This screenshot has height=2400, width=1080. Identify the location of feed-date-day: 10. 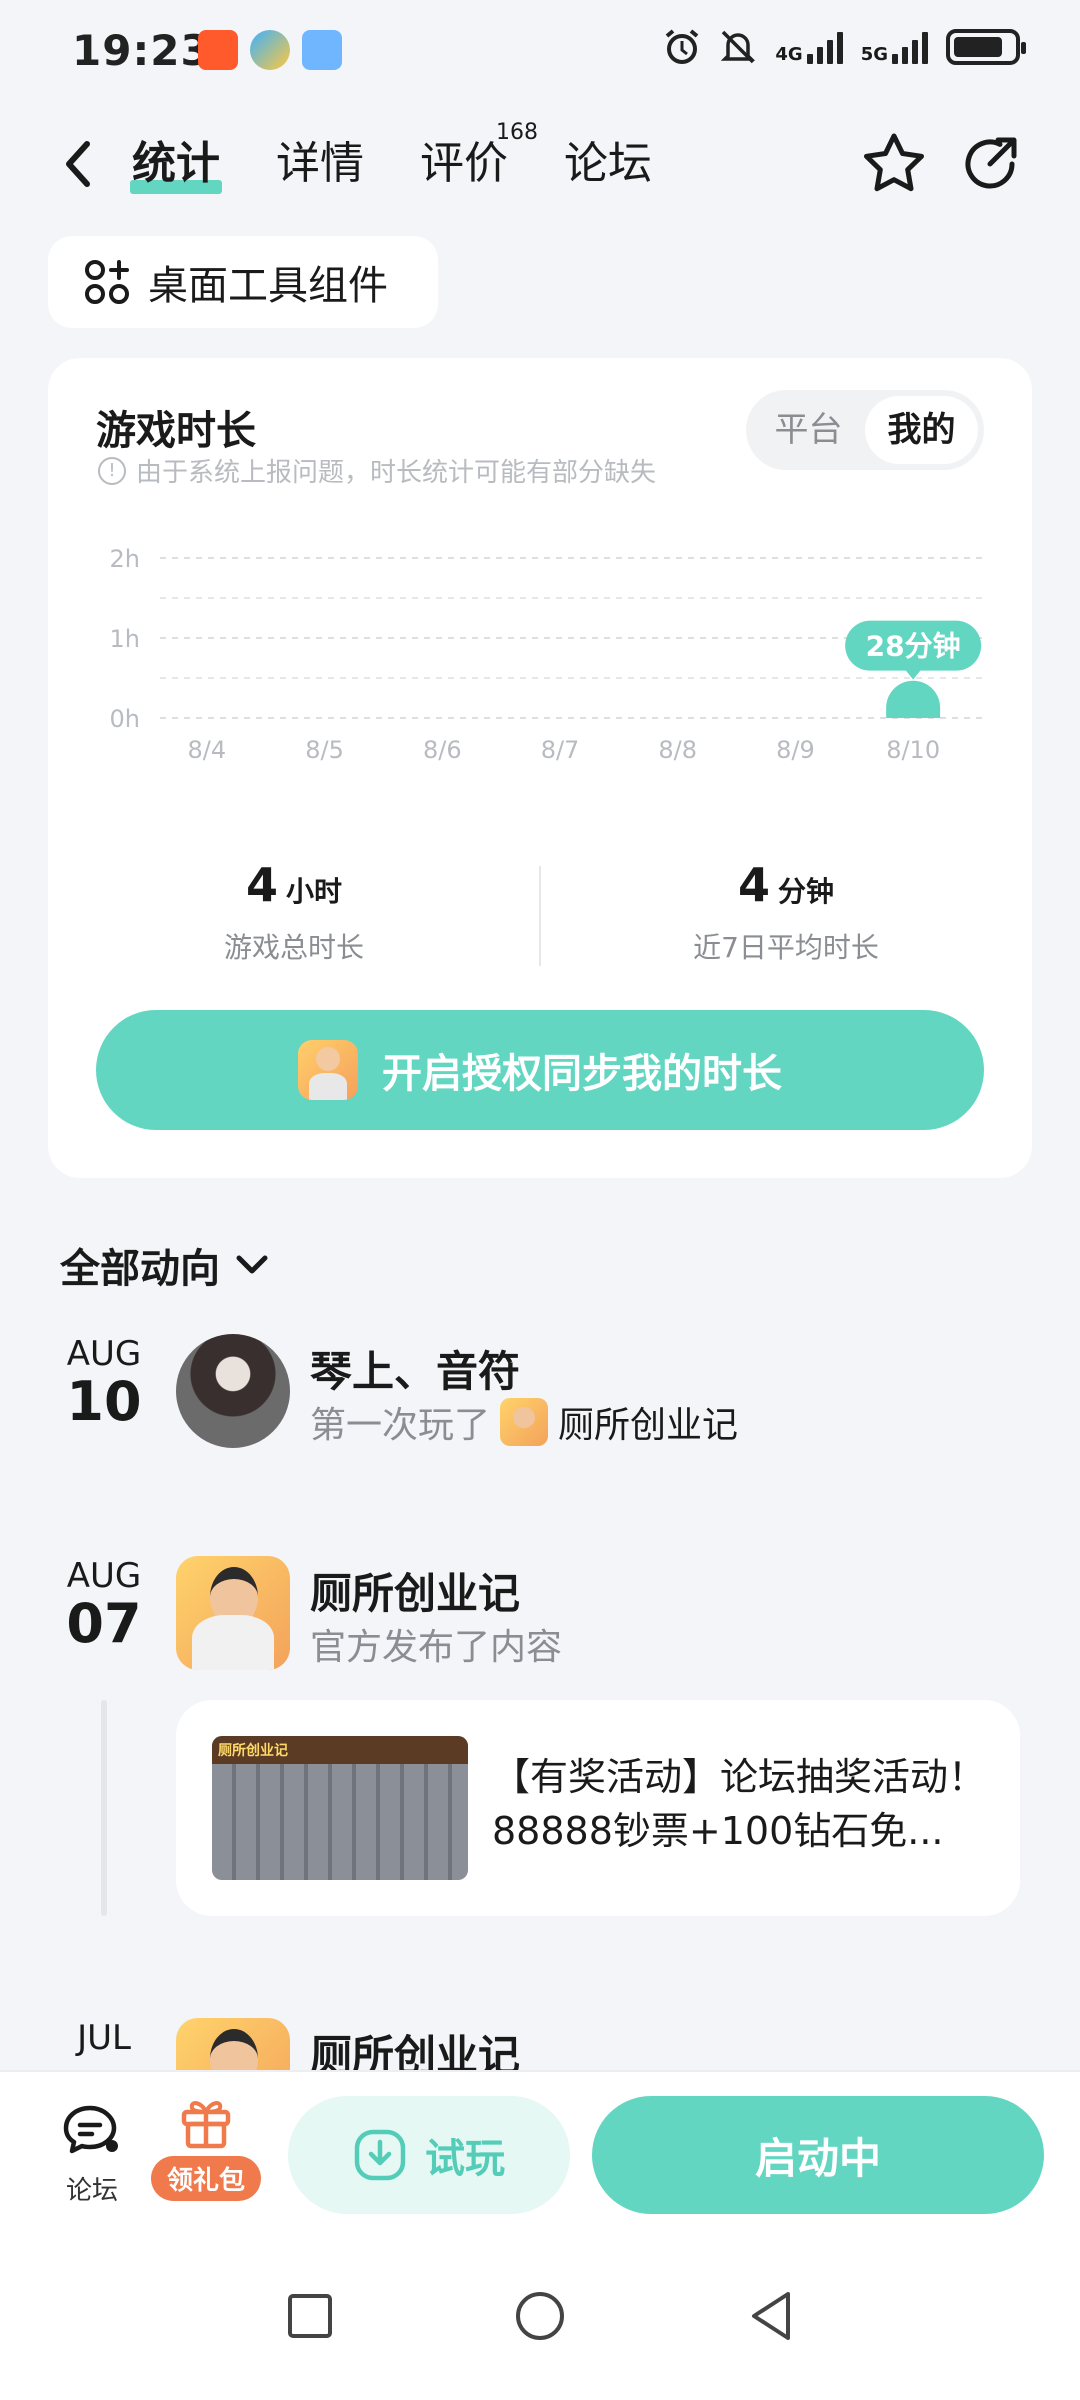
(104, 1401).